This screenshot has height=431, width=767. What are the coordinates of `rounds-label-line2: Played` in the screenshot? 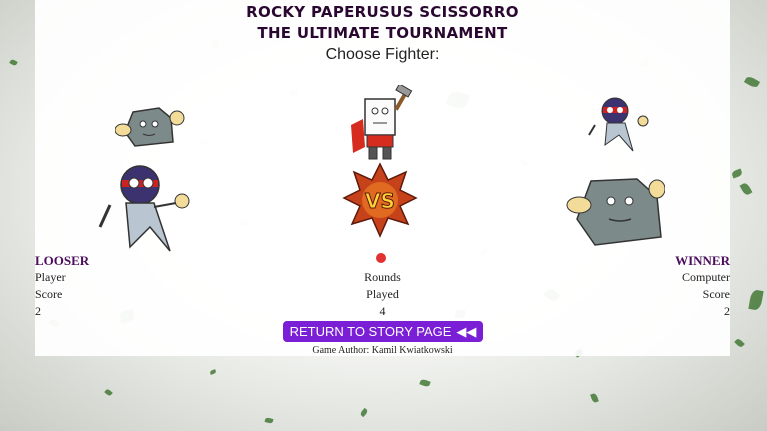 It's located at (382, 294).